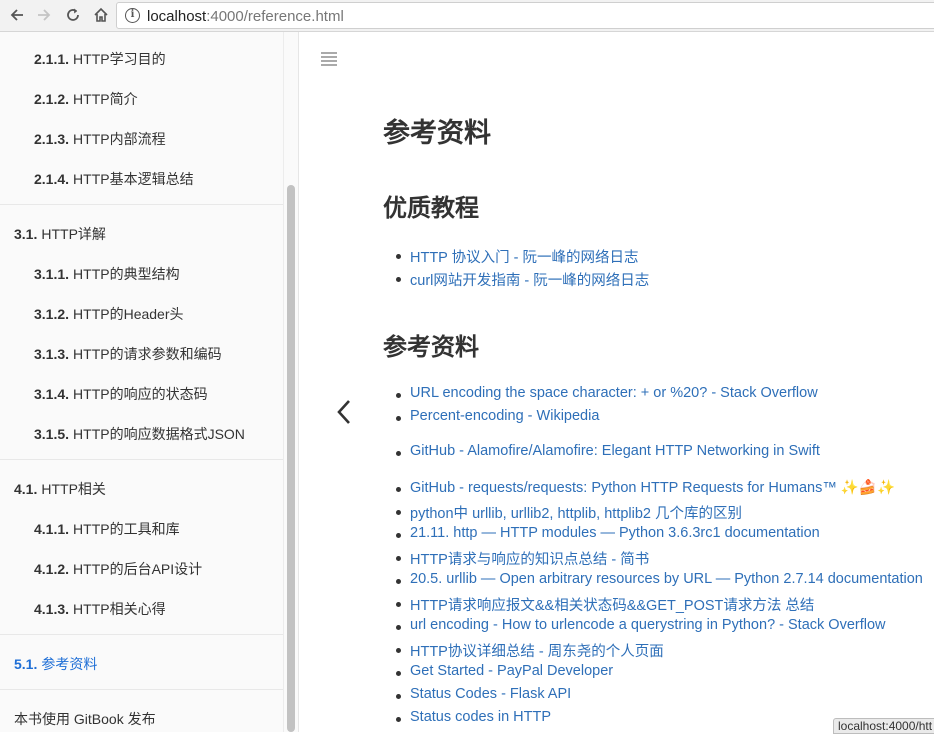 The image size is (934, 734). What do you see at coordinates (60, 489) in the screenshot?
I see `sidebar-item-4-1: 4.1. HTTP相关` at bounding box center [60, 489].